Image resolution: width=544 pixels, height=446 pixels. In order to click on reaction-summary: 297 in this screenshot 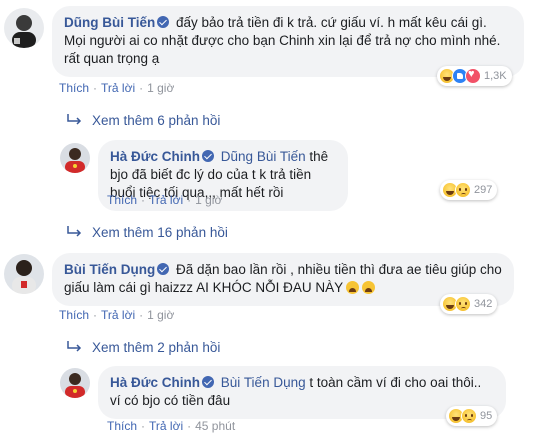, I will do `click(469, 190)`.